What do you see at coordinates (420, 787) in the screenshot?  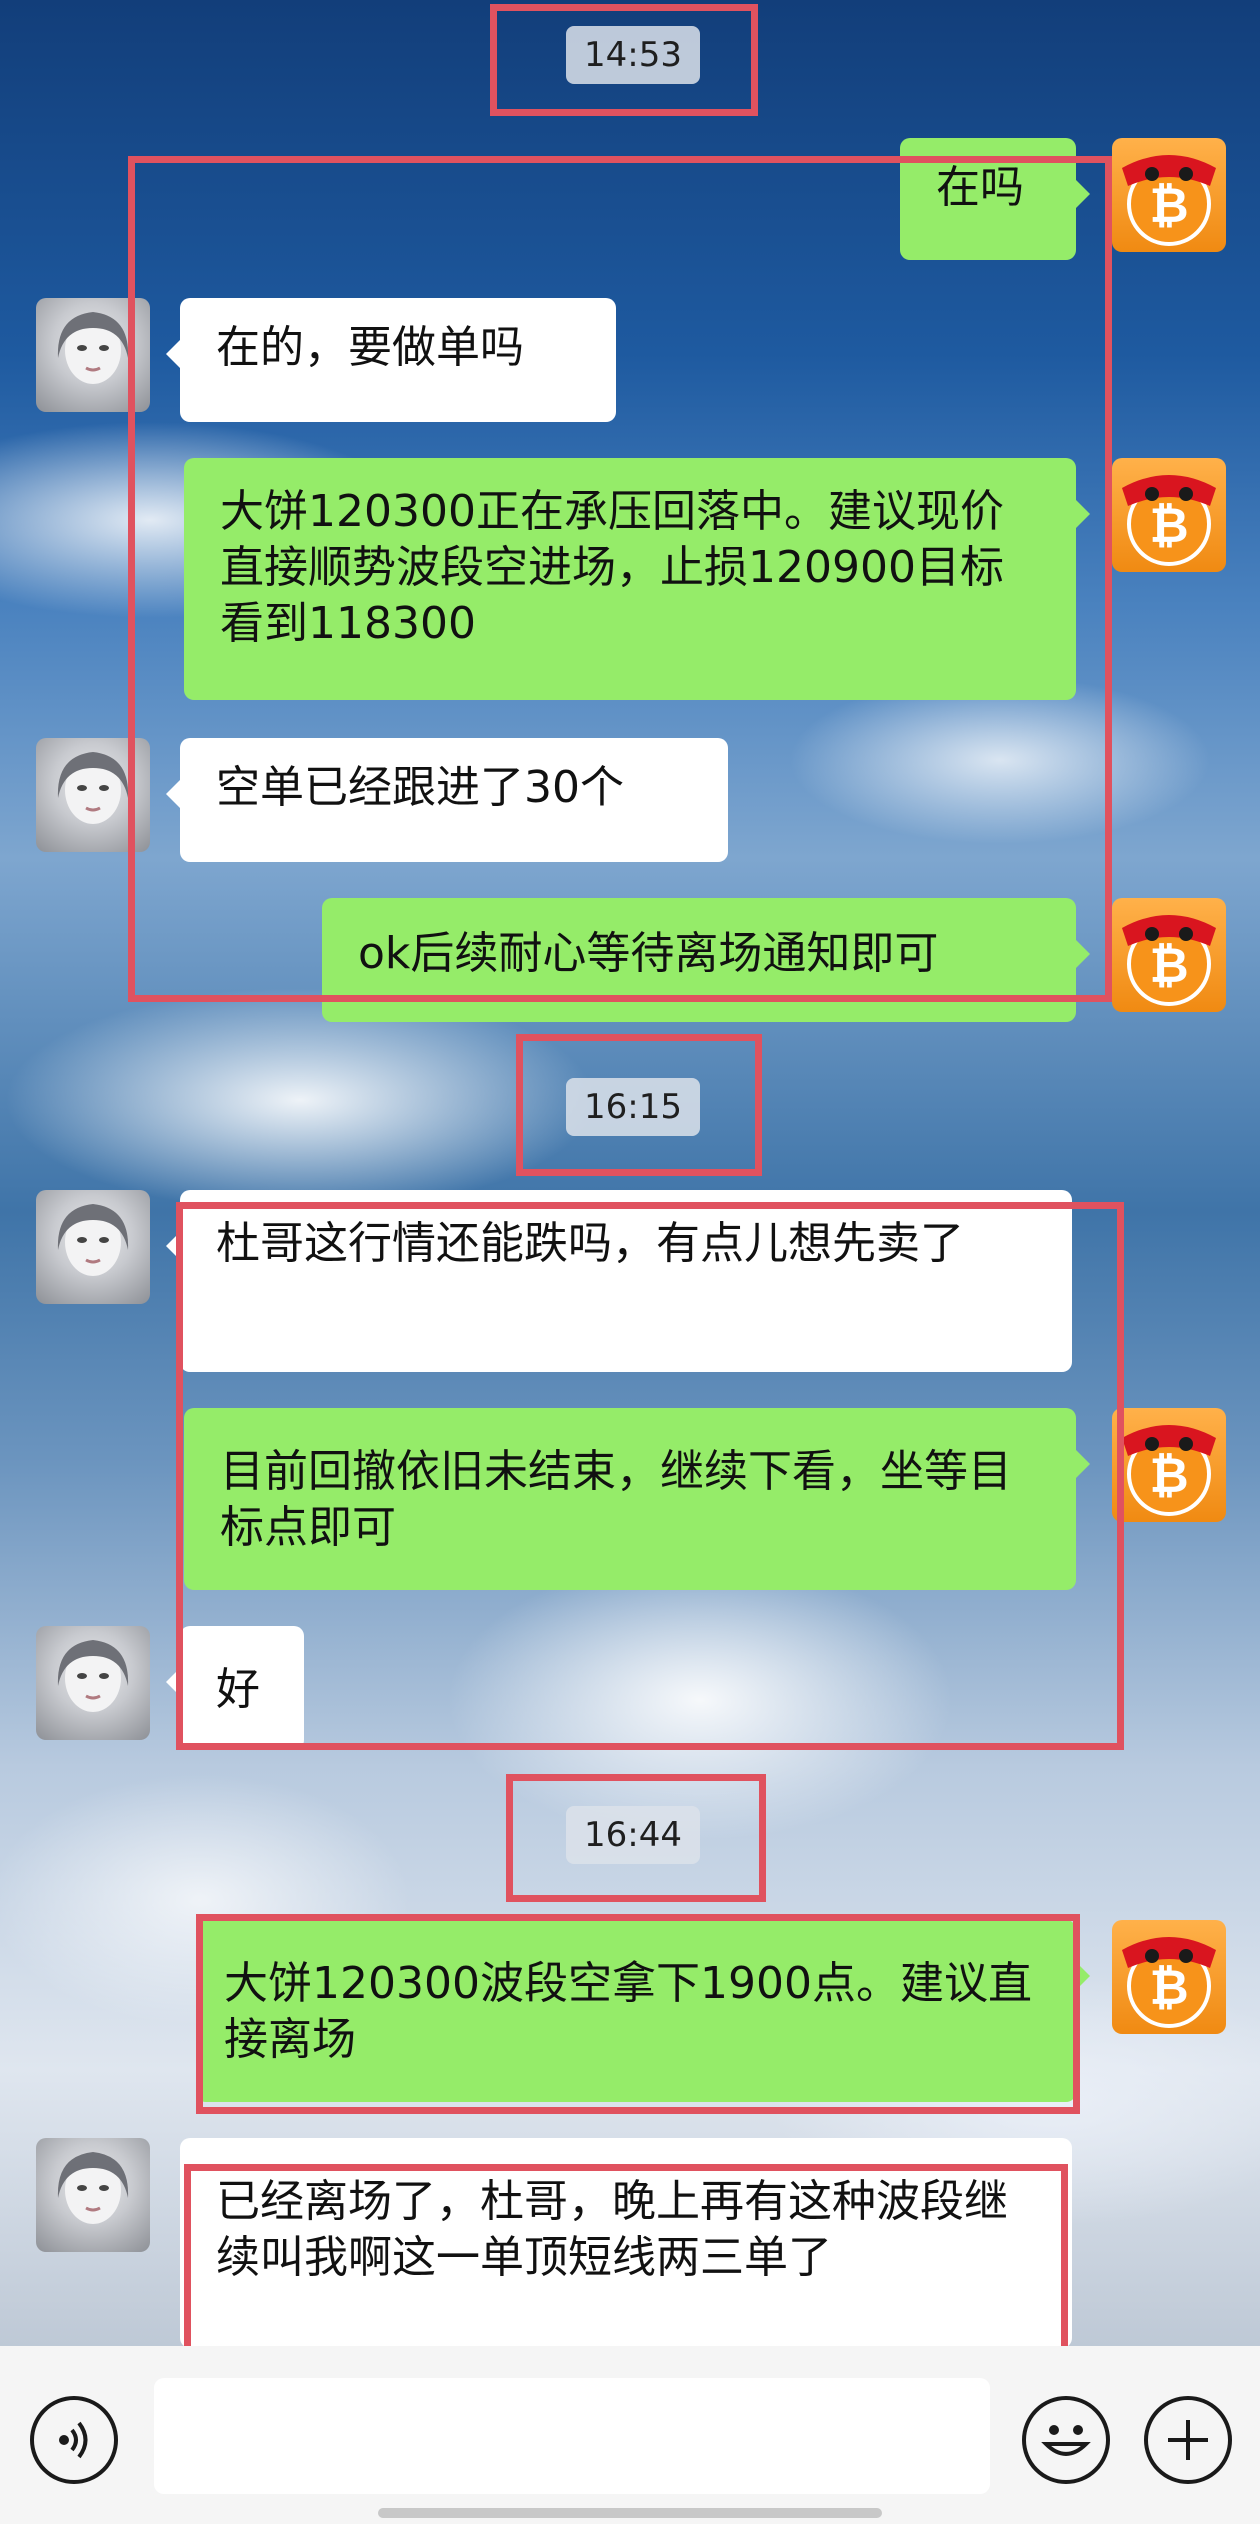 I see `message-text: 空单已经跟进了30个` at bounding box center [420, 787].